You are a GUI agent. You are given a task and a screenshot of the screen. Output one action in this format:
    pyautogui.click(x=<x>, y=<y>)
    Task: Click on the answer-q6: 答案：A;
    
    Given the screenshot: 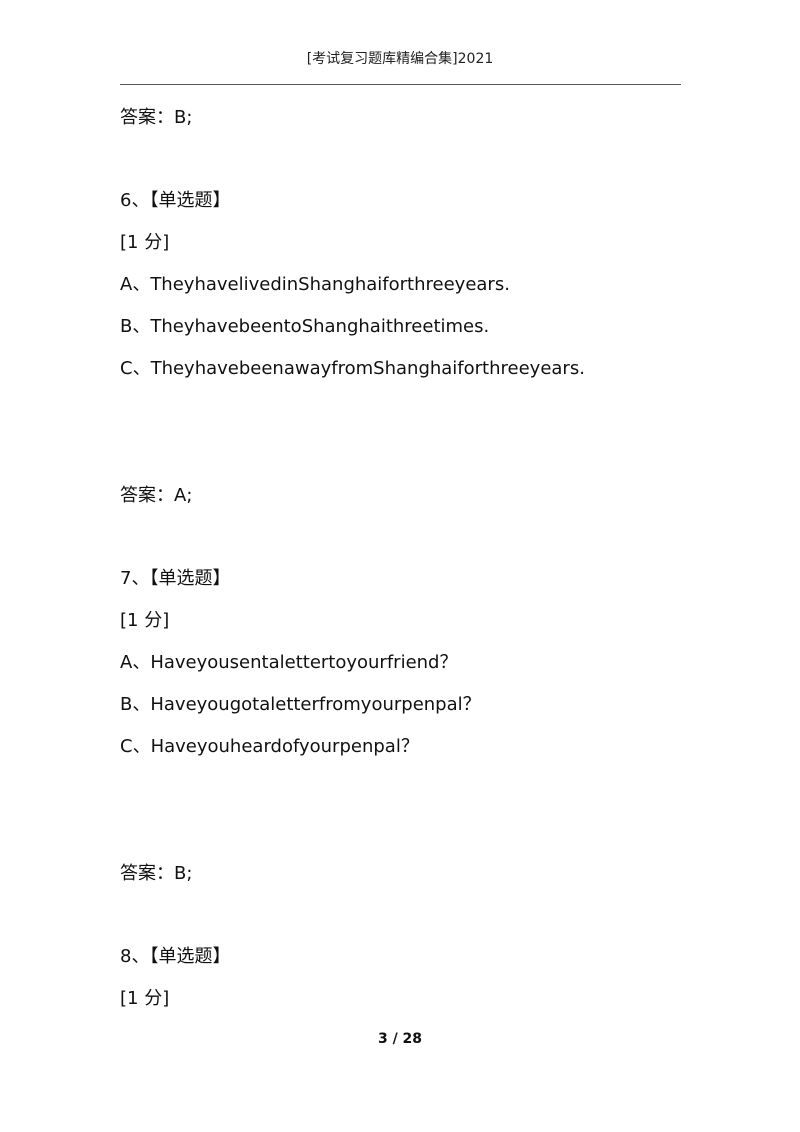 What is the action you would take?
    pyautogui.click(x=156, y=495)
    